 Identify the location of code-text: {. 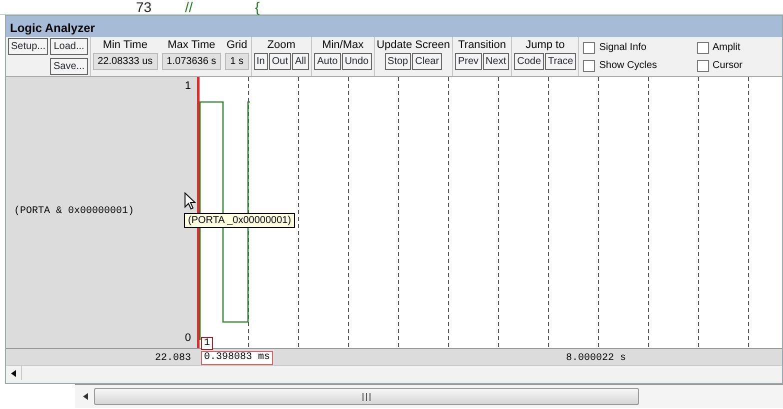
(257, 7).